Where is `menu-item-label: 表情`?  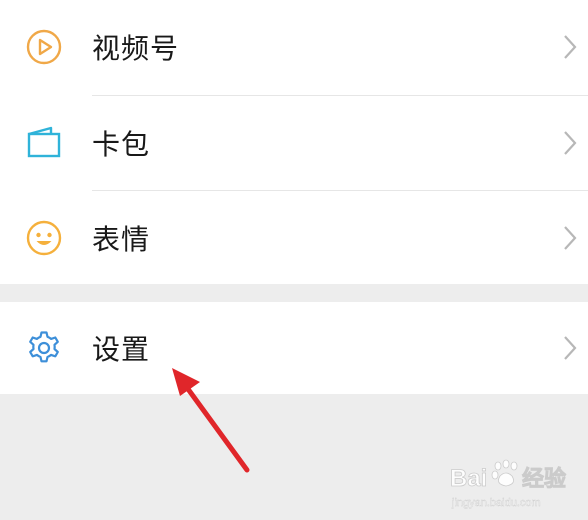
menu-item-label: 表情 is located at coordinates (121, 239).